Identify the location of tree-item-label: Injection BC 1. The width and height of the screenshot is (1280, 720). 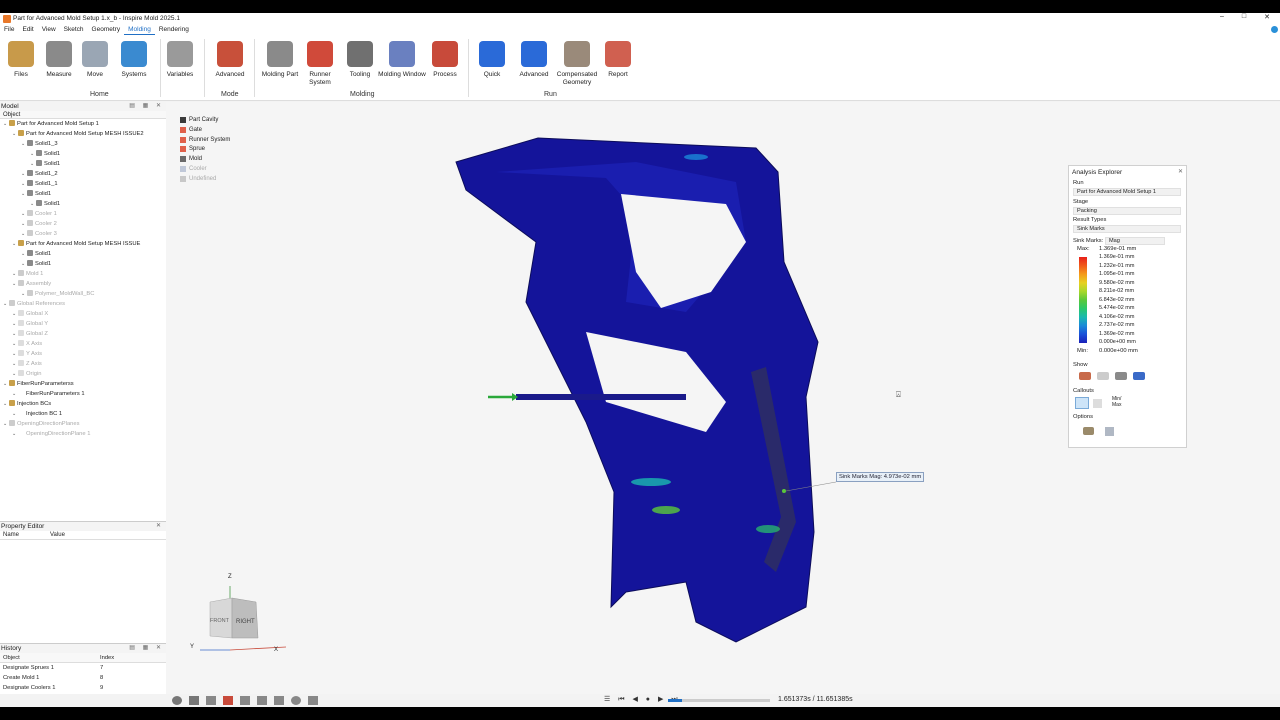
(44, 414).